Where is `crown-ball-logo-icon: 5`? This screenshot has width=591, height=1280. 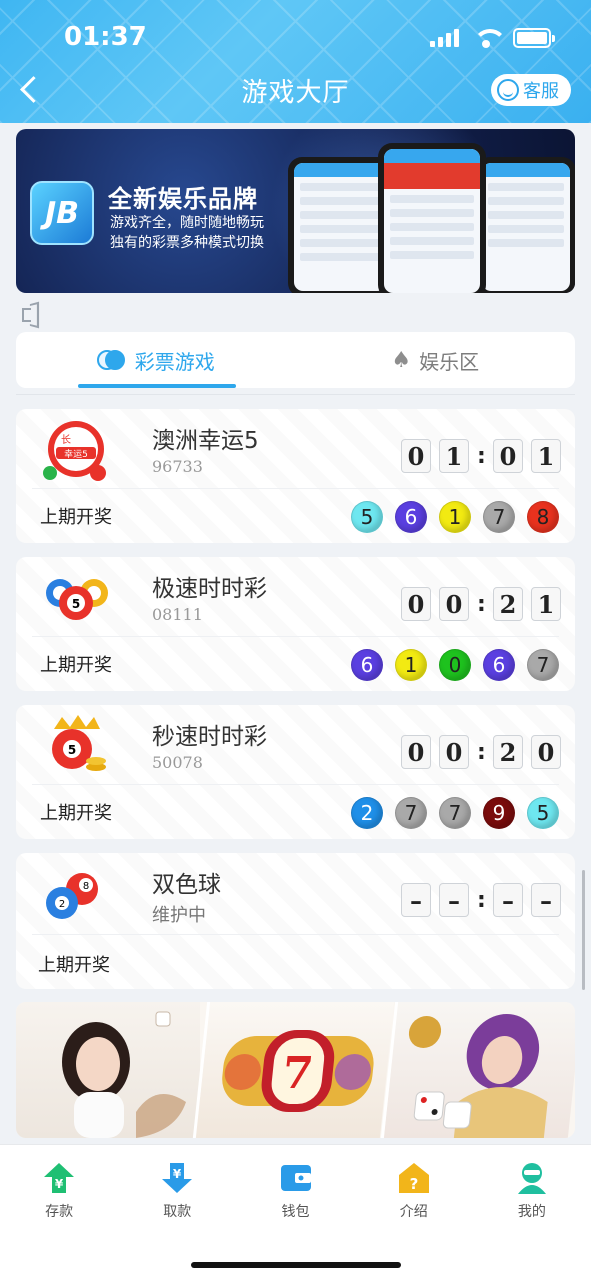 crown-ball-logo-icon: 5 is located at coordinates (79, 743).